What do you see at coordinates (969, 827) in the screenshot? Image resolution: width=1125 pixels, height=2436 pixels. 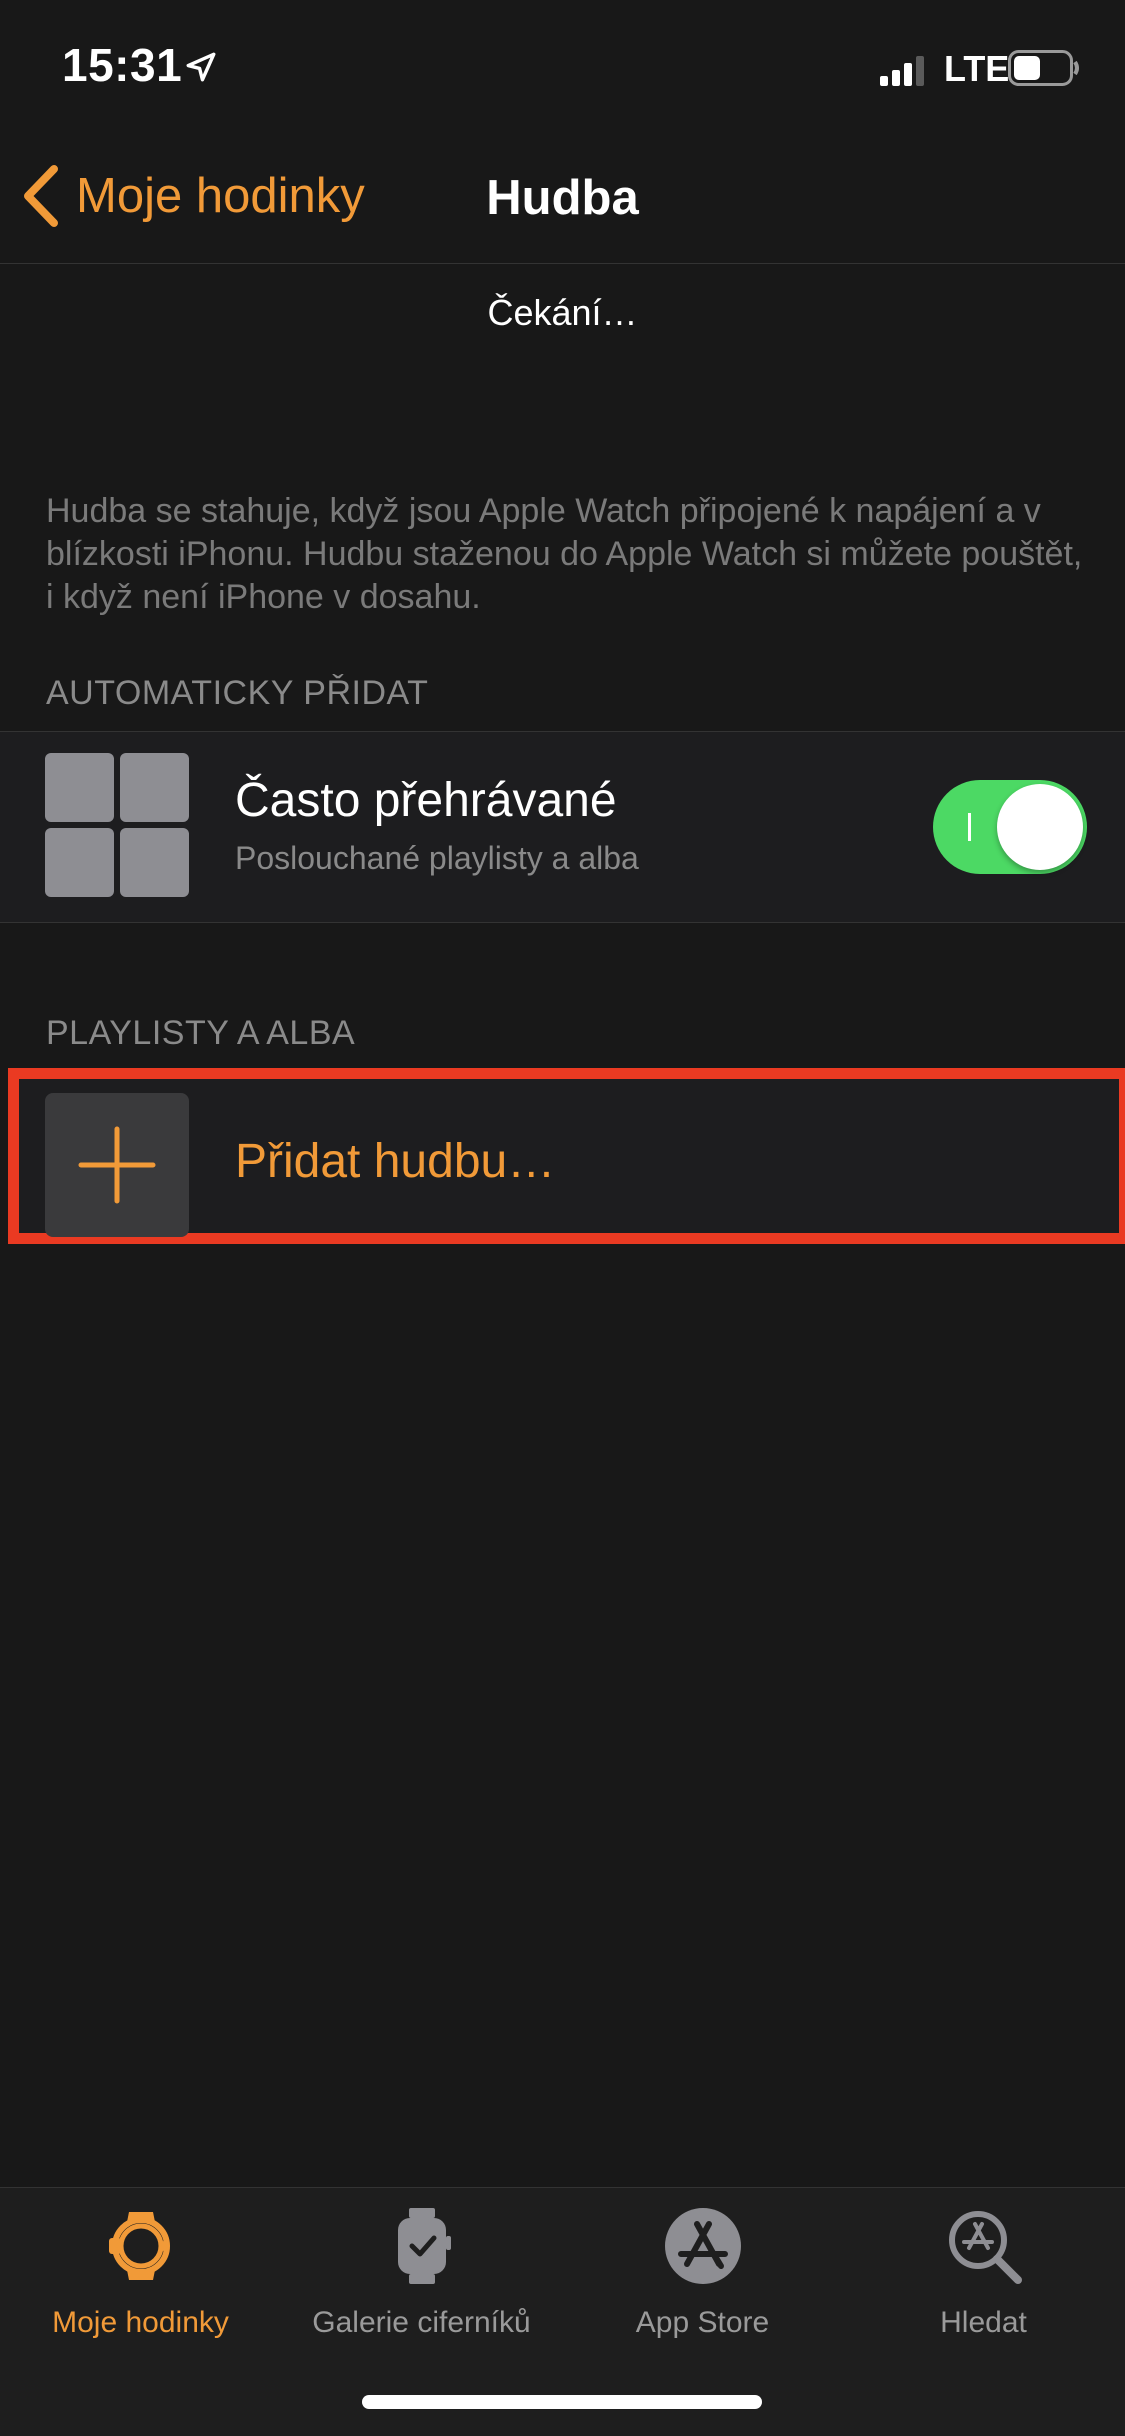 I see `toggle-on-mark` at bounding box center [969, 827].